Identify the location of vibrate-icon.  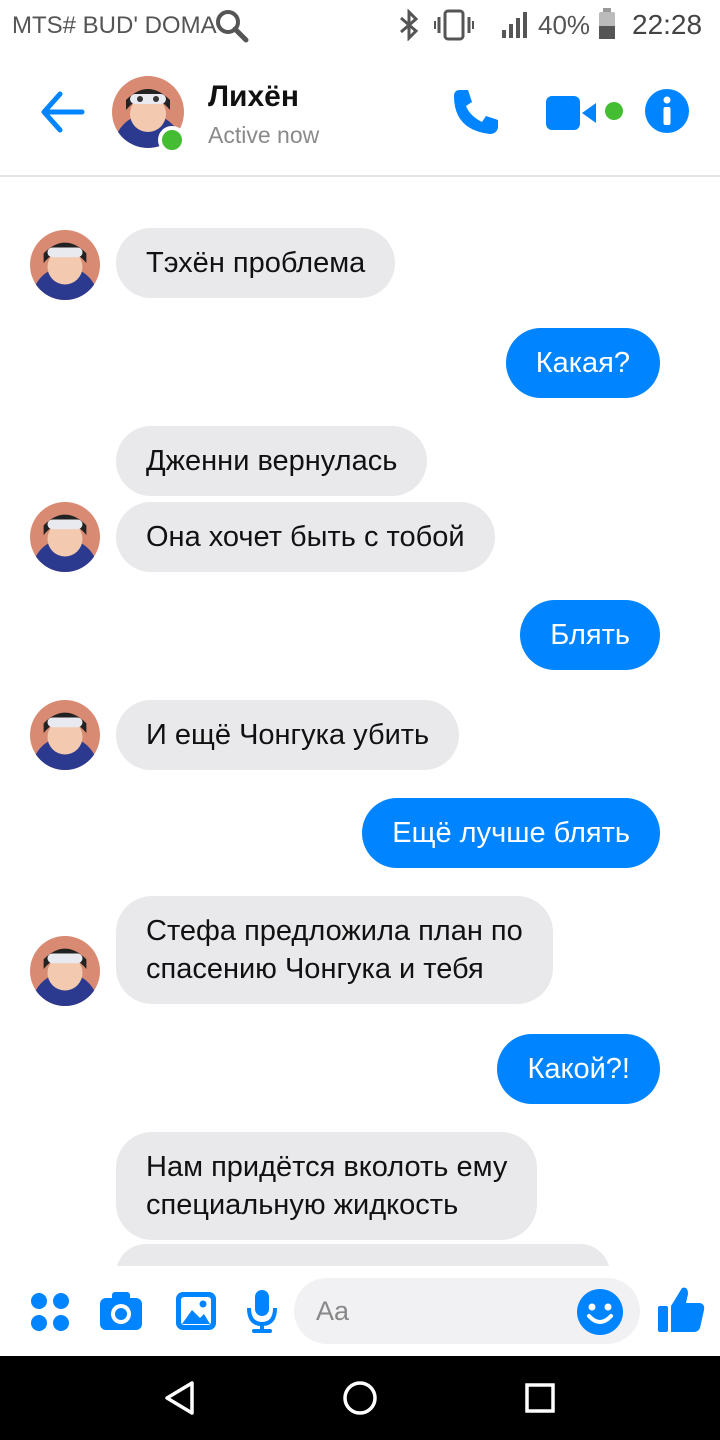
(454, 27).